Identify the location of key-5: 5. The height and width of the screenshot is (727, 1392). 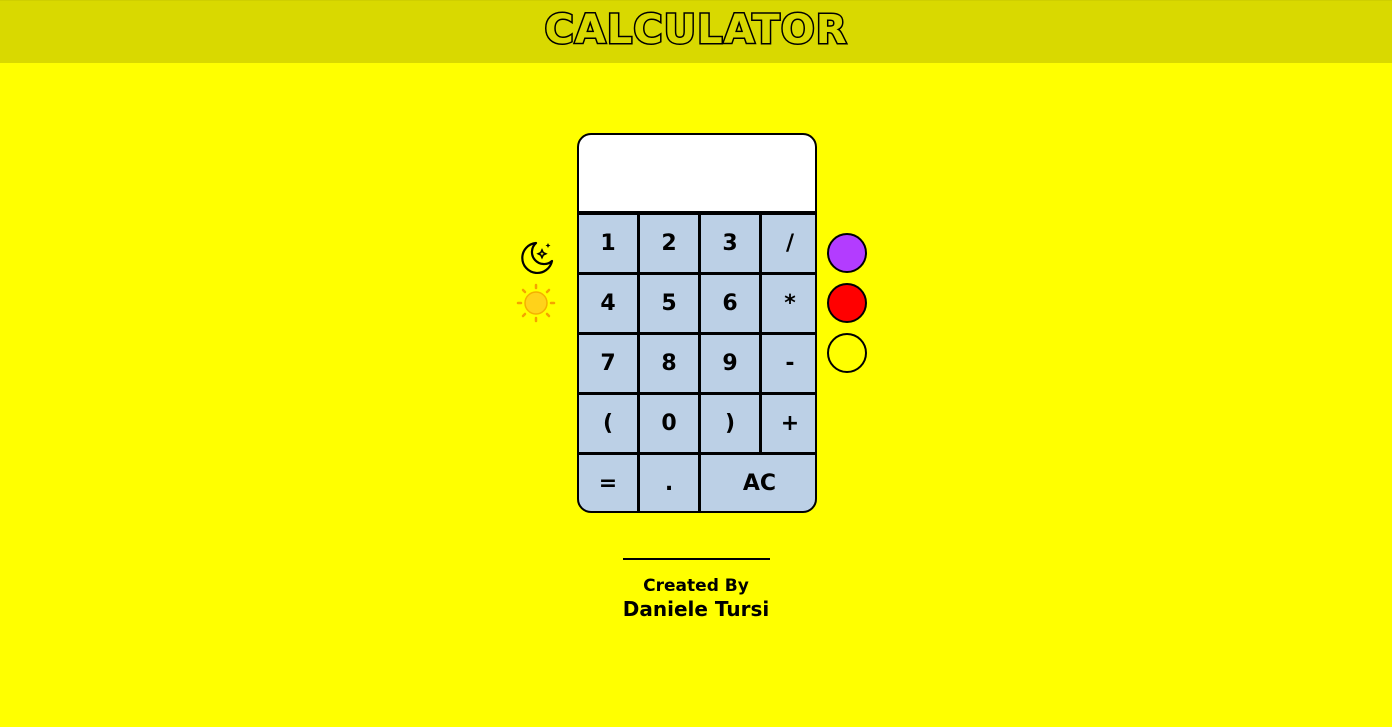
(669, 303).